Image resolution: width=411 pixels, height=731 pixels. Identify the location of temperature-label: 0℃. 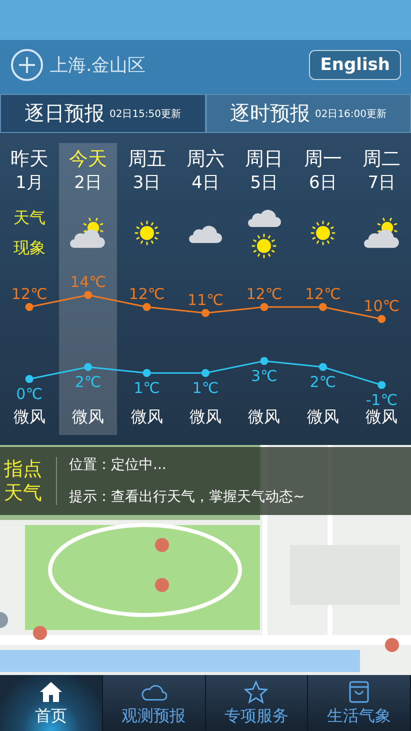
(29, 394).